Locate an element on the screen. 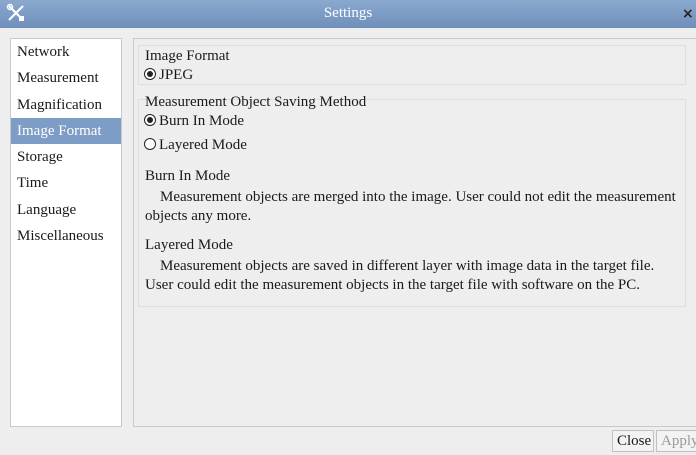 This screenshot has height=455, width=696. burn-in-radio: Burn In Mode is located at coordinates (194, 121).